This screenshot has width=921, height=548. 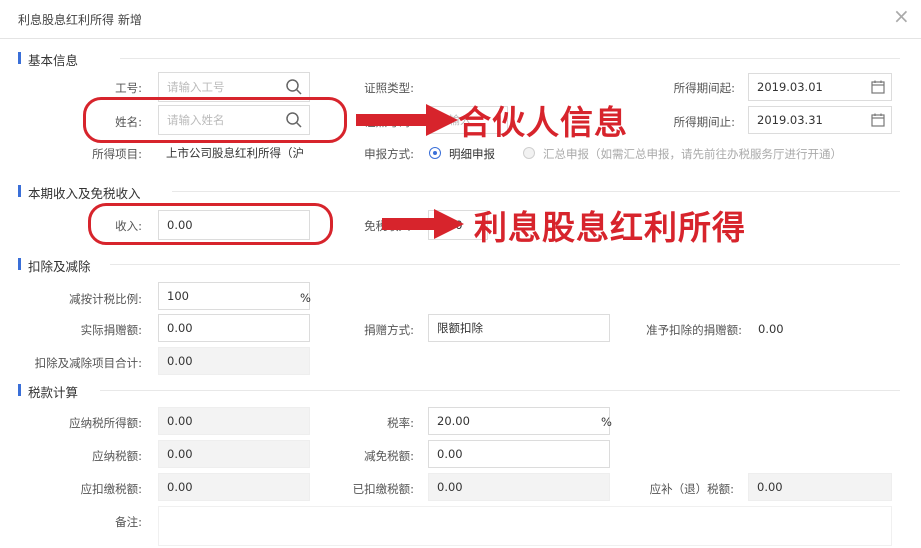 What do you see at coordinates (543, 122) in the screenshot?
I see `annotation-partner-info: 合伙人信息` at bounding box center [543, 122].